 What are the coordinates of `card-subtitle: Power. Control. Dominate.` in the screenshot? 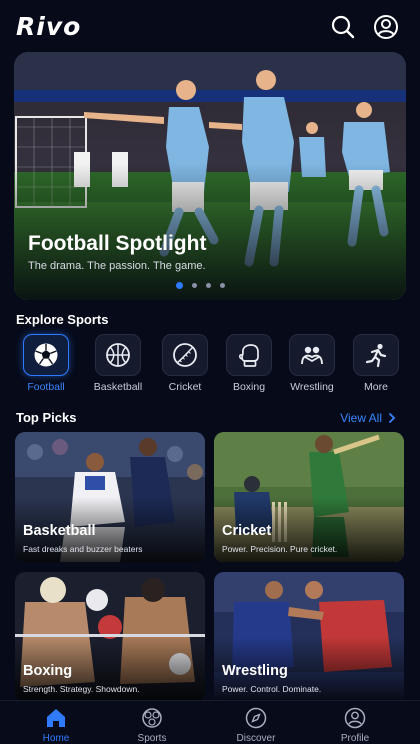 It's located at (272, 689).